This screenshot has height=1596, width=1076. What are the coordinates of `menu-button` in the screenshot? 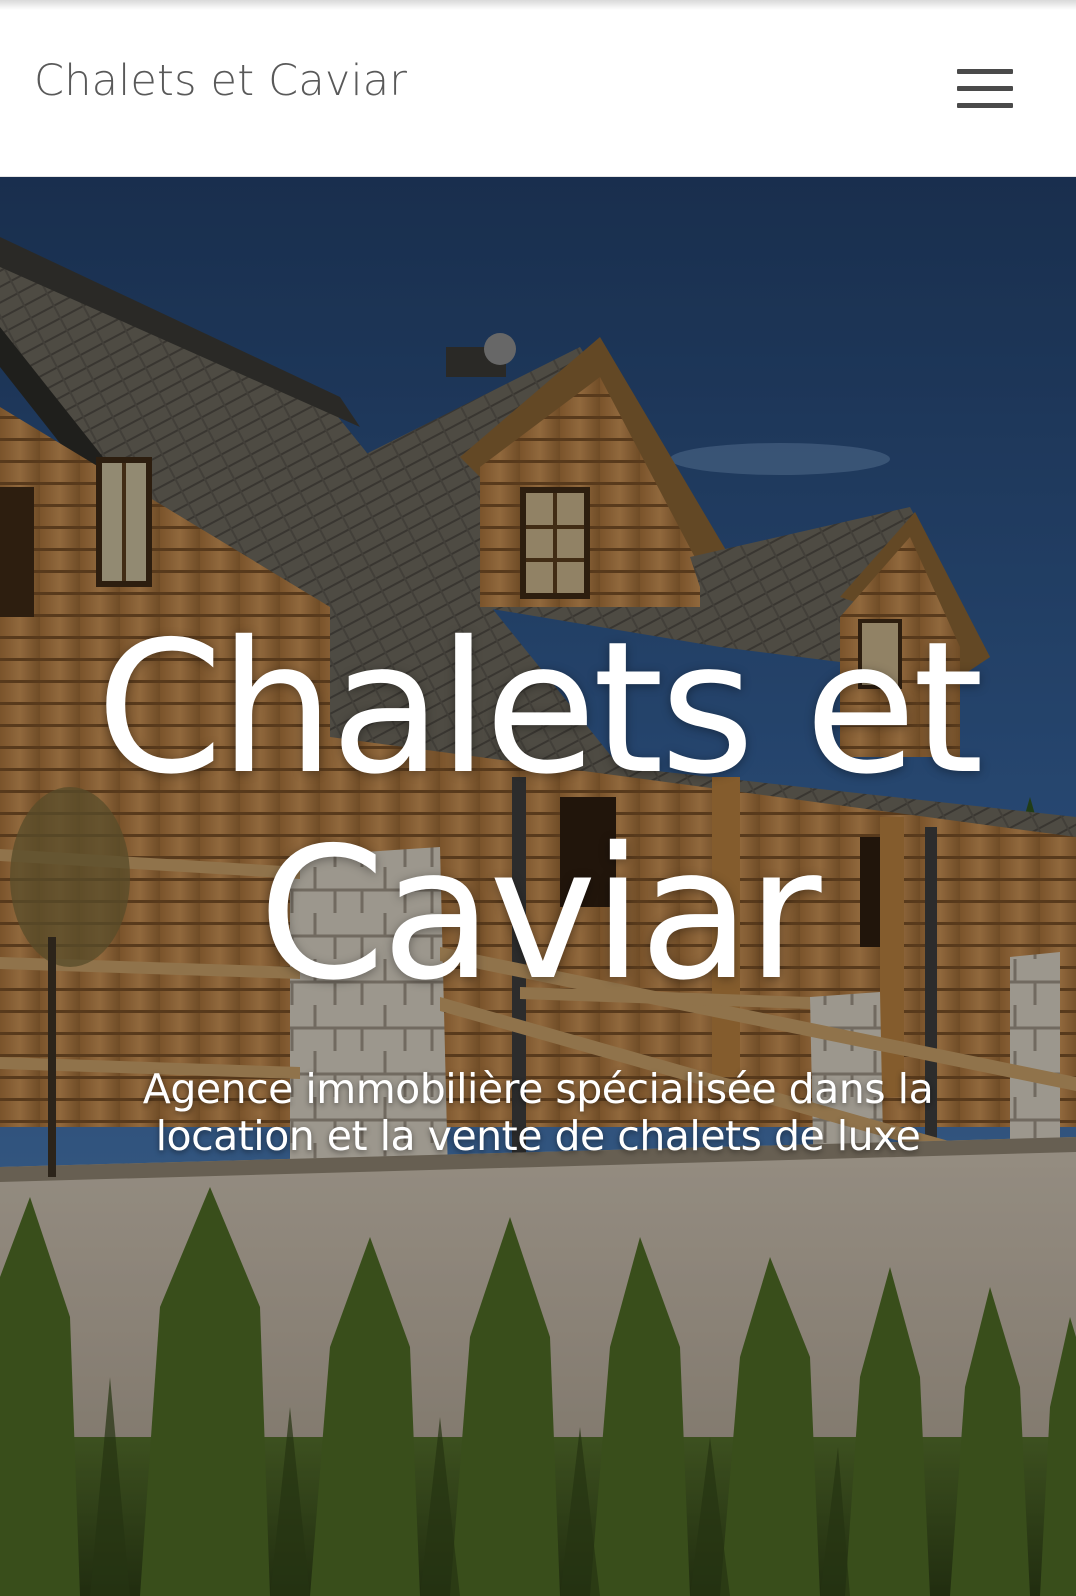 It's located at (981, 88).